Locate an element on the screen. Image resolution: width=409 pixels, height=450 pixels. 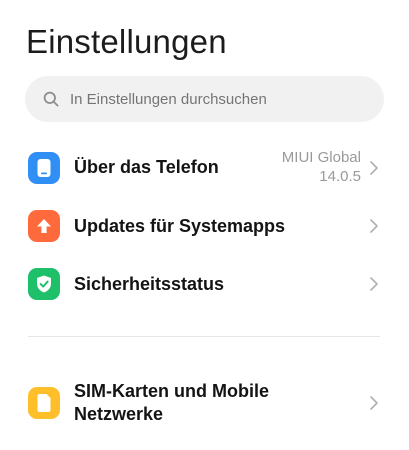
sim-card-icon is located at coordinates (44, 403).